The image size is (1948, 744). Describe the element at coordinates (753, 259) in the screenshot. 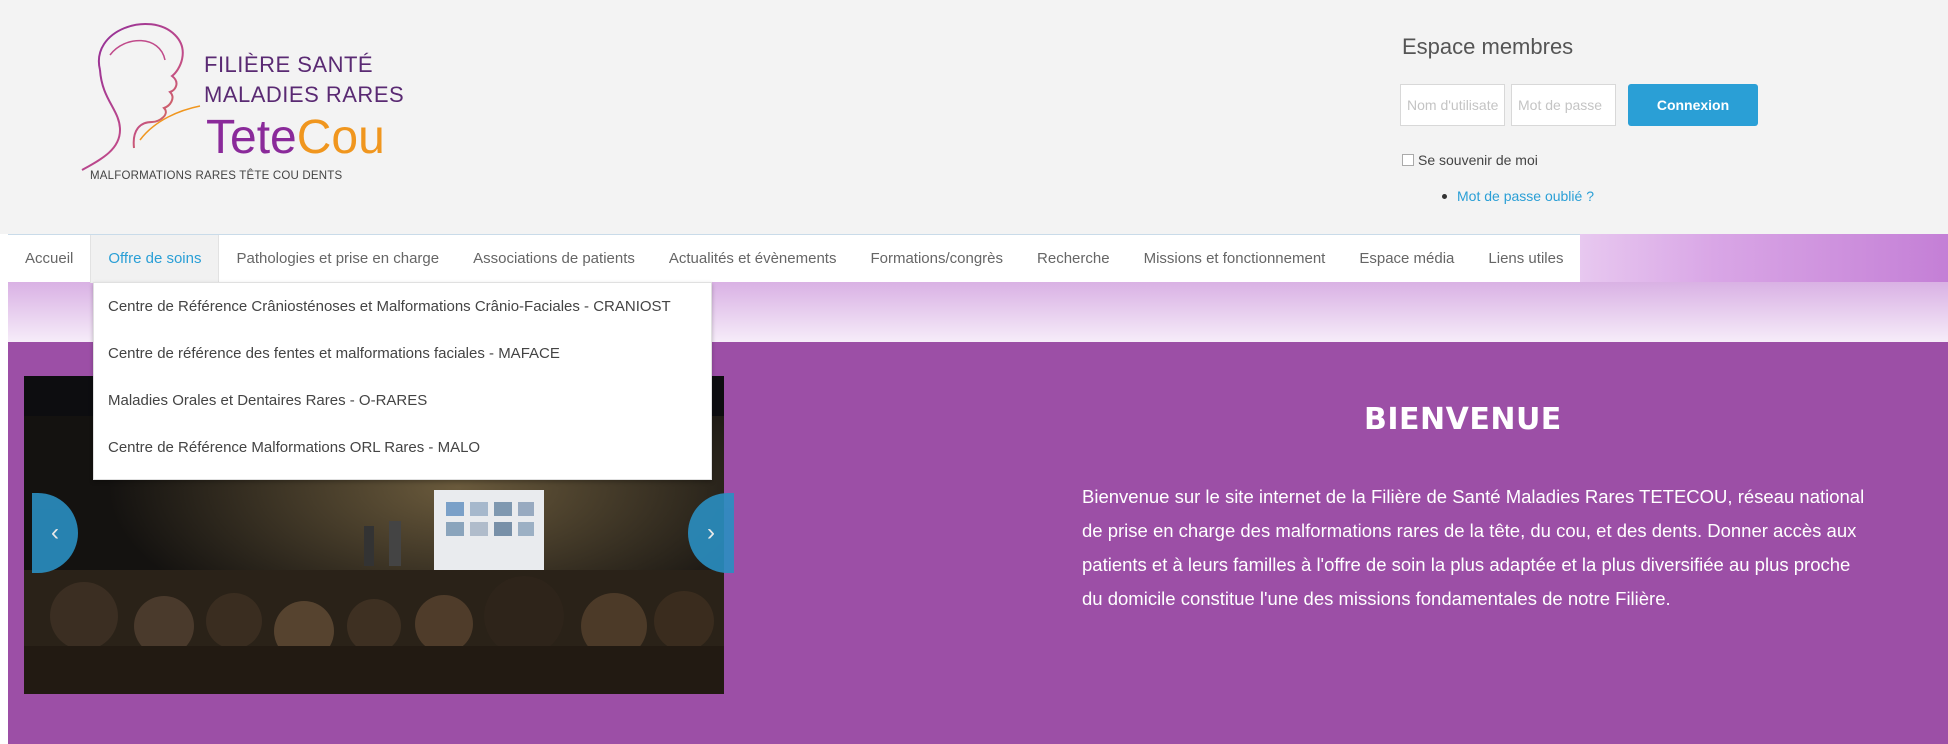

I see `nav-item-actualites: Actualités et évènements` at that location.